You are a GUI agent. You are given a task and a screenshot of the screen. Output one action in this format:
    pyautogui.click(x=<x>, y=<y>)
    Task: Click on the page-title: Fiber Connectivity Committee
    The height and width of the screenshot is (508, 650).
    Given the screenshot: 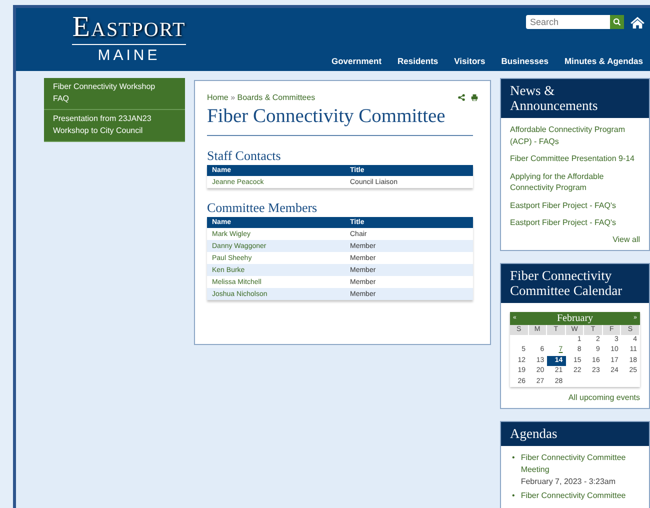 What is the action you would take?
    pyautogui.click(x=340, y=121)
    